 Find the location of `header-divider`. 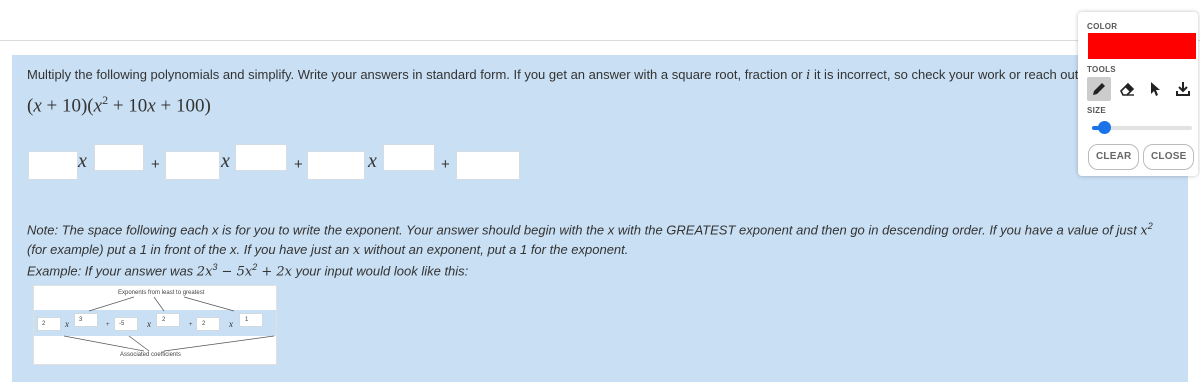

header-divider is located at coordinates (600, 40).